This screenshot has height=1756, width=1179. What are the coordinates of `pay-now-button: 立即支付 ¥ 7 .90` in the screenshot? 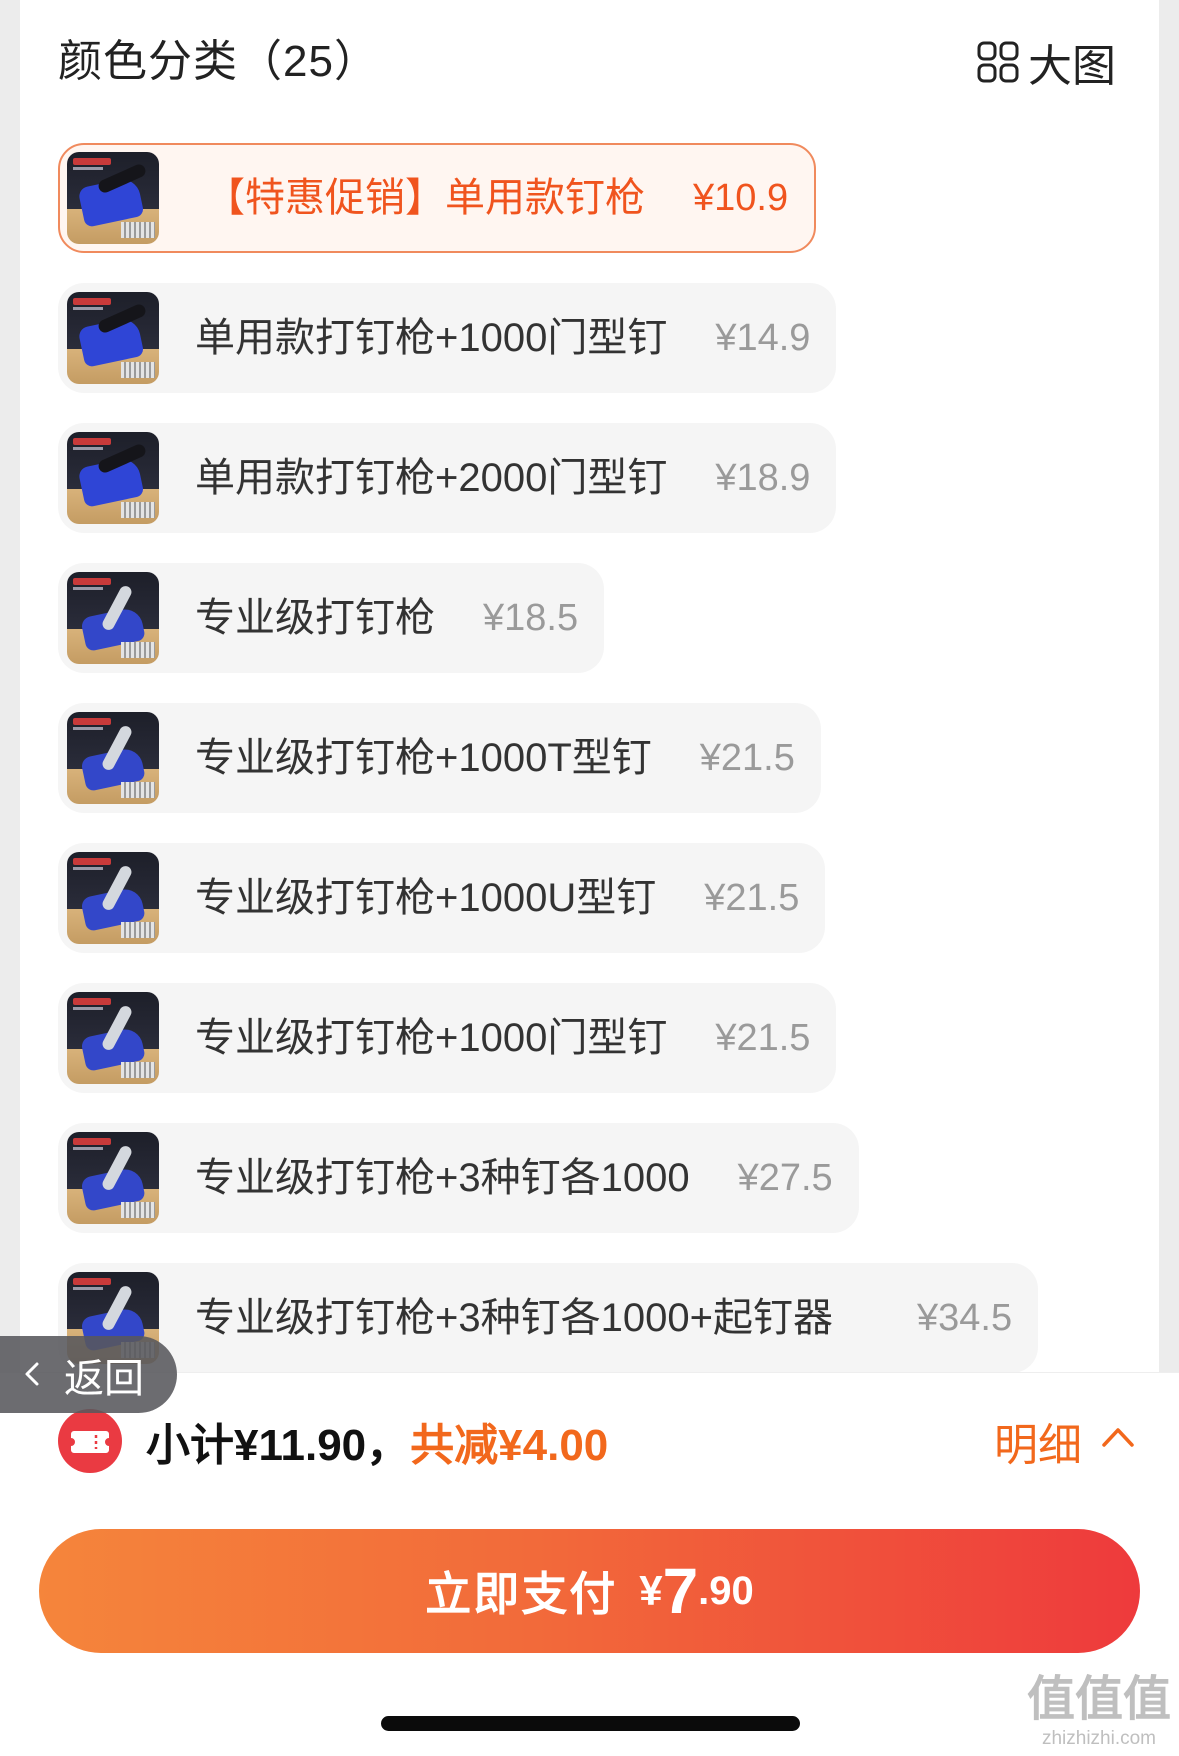 It's located at (589, 1591).